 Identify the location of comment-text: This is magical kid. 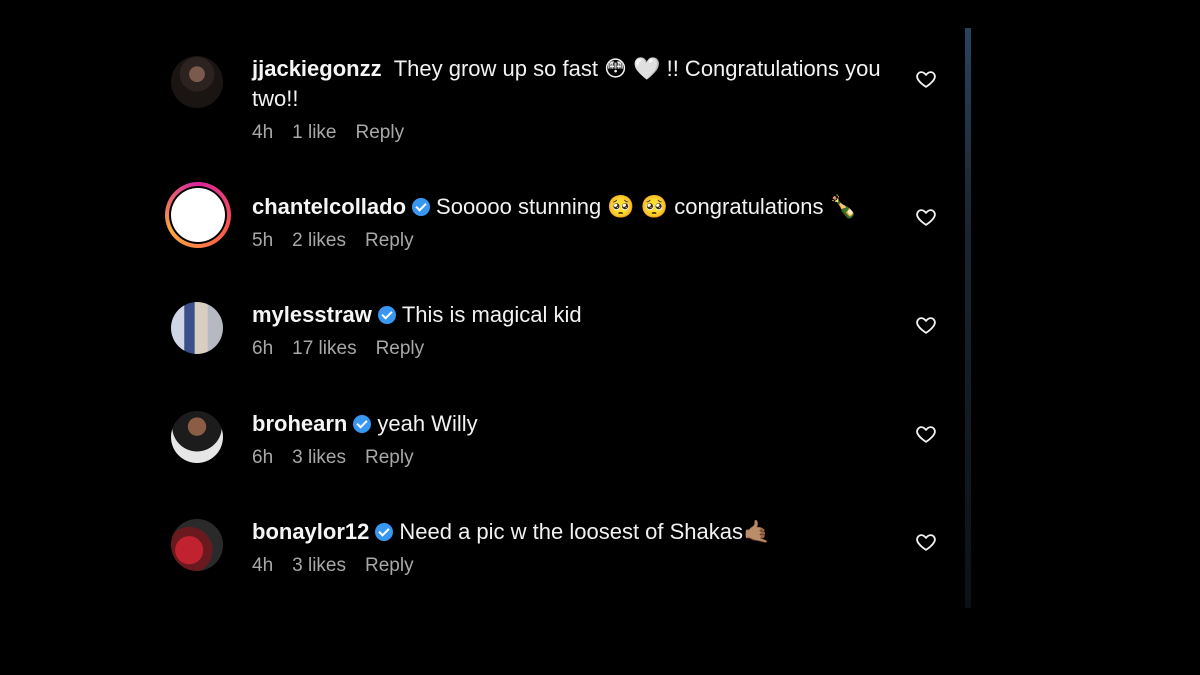
(491, 314).